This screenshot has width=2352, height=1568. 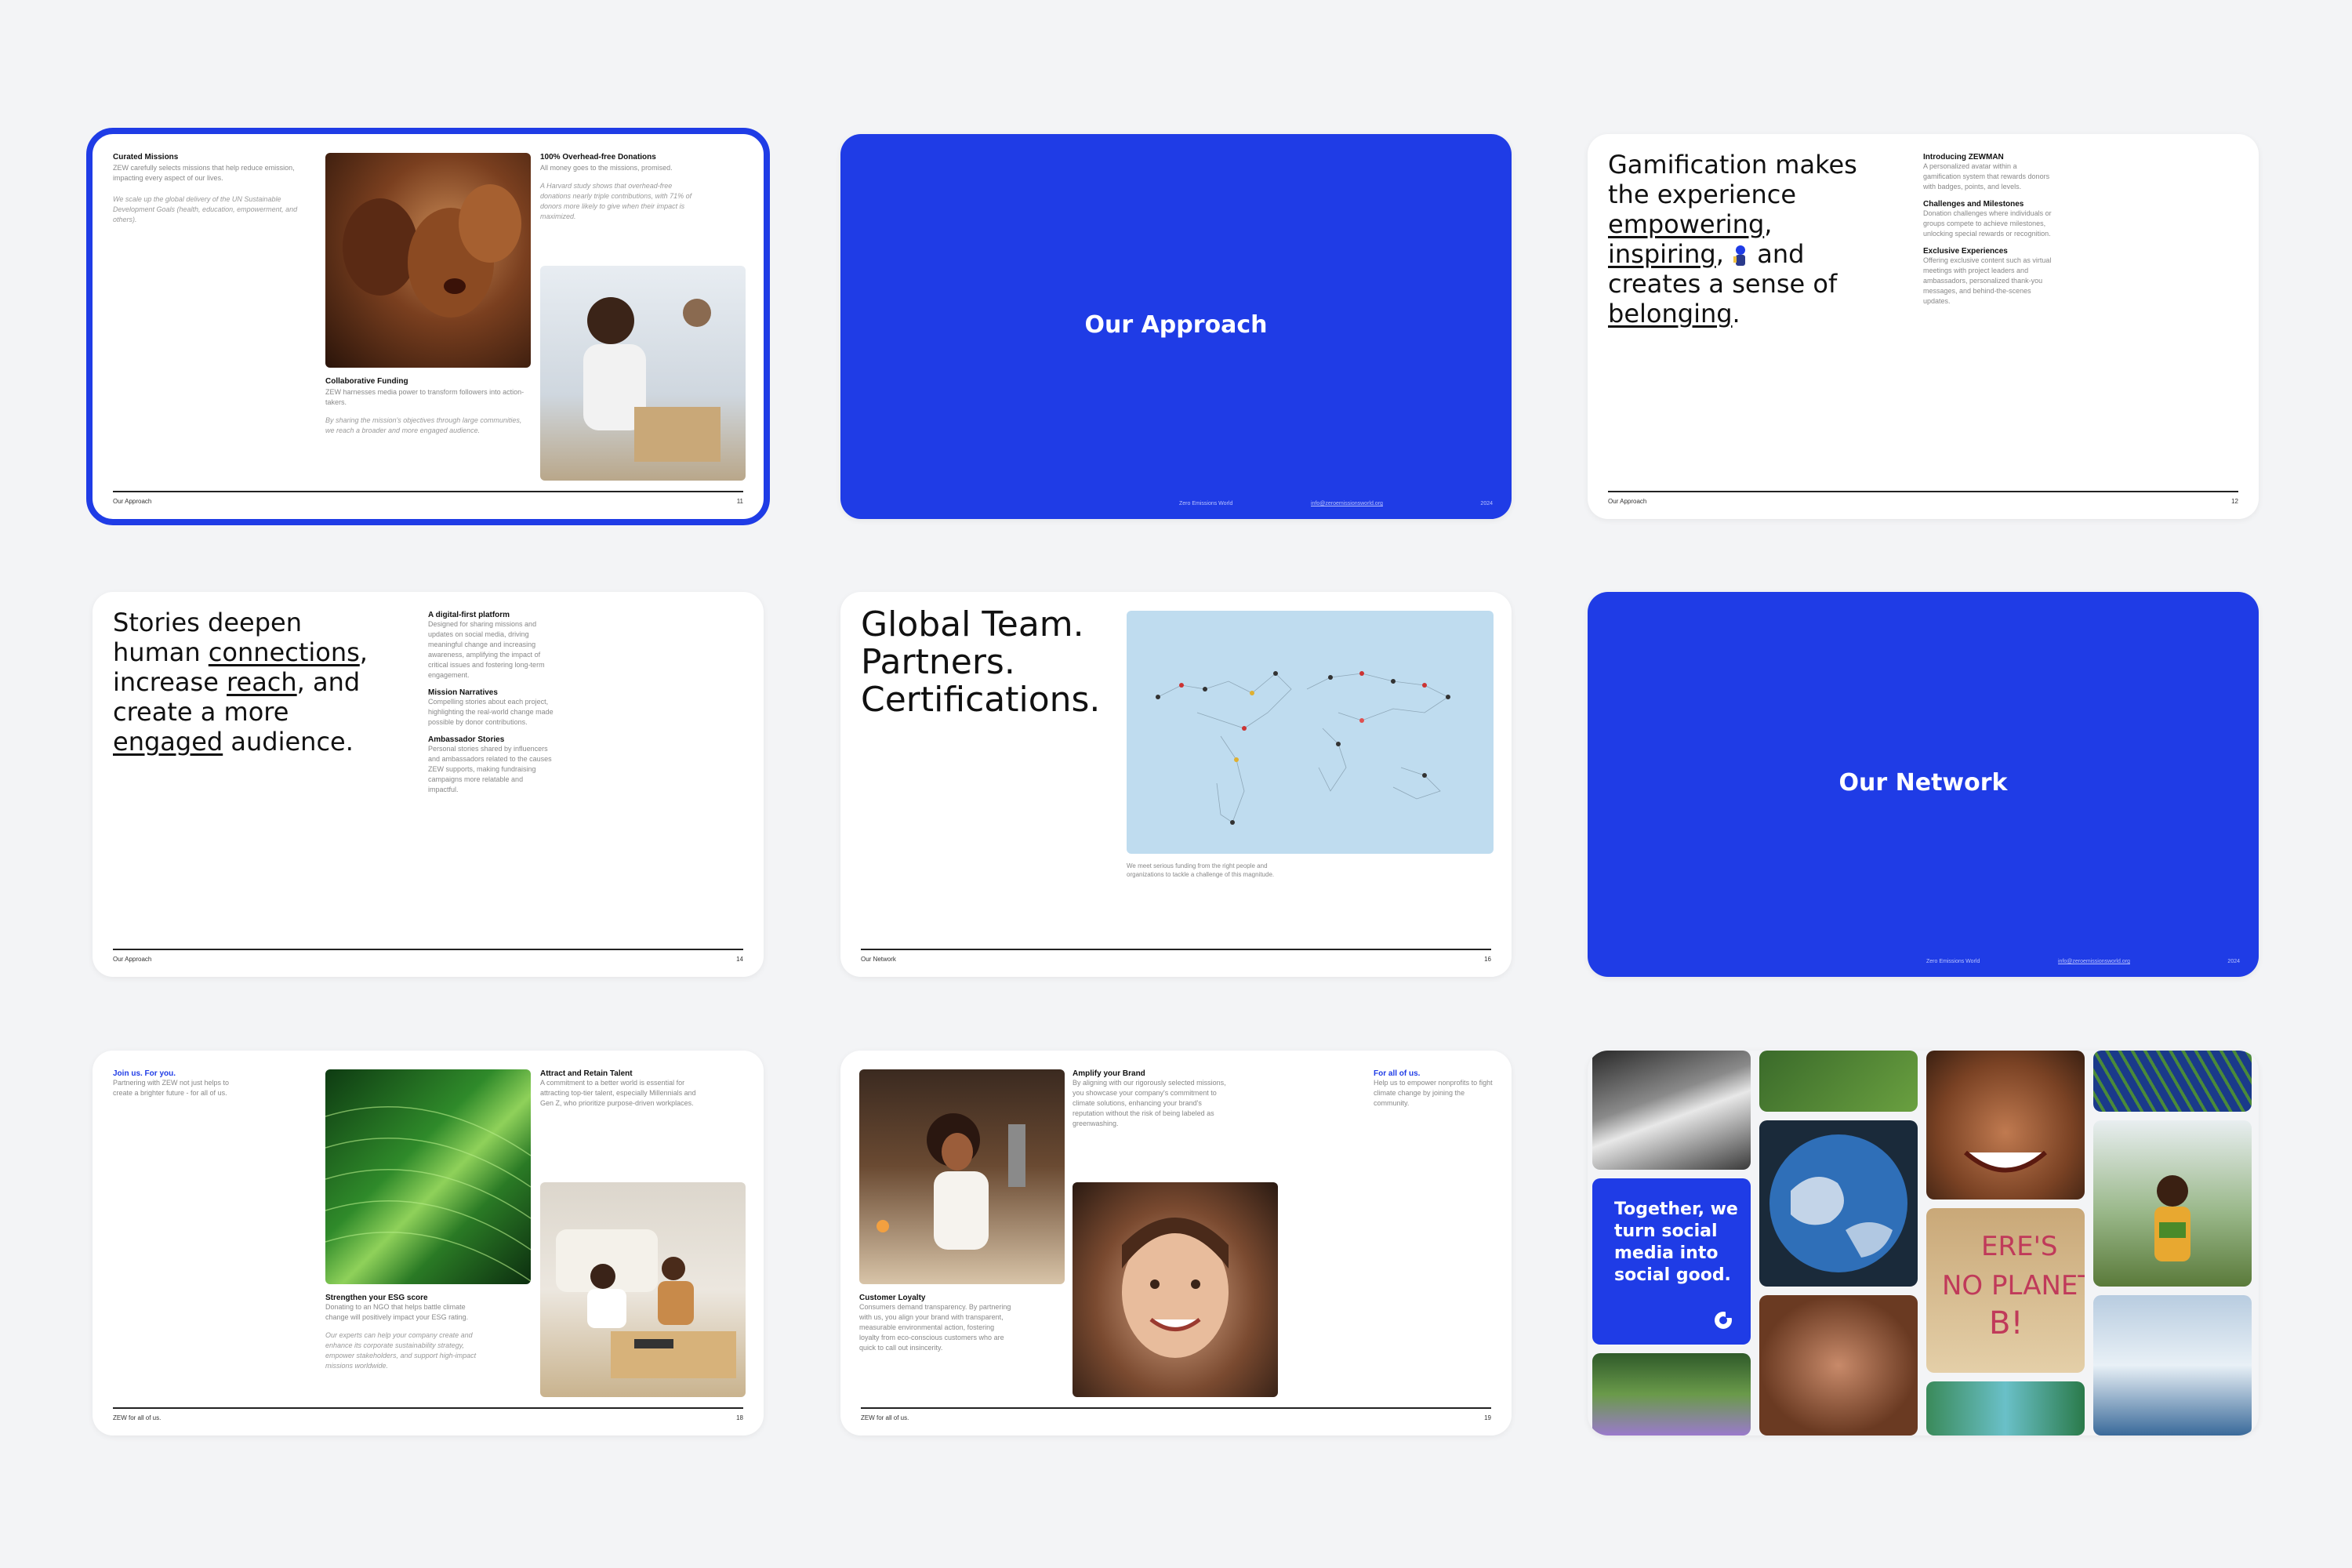 I want to click on footer-section-label: Our Network, so click(x=878, y=959).